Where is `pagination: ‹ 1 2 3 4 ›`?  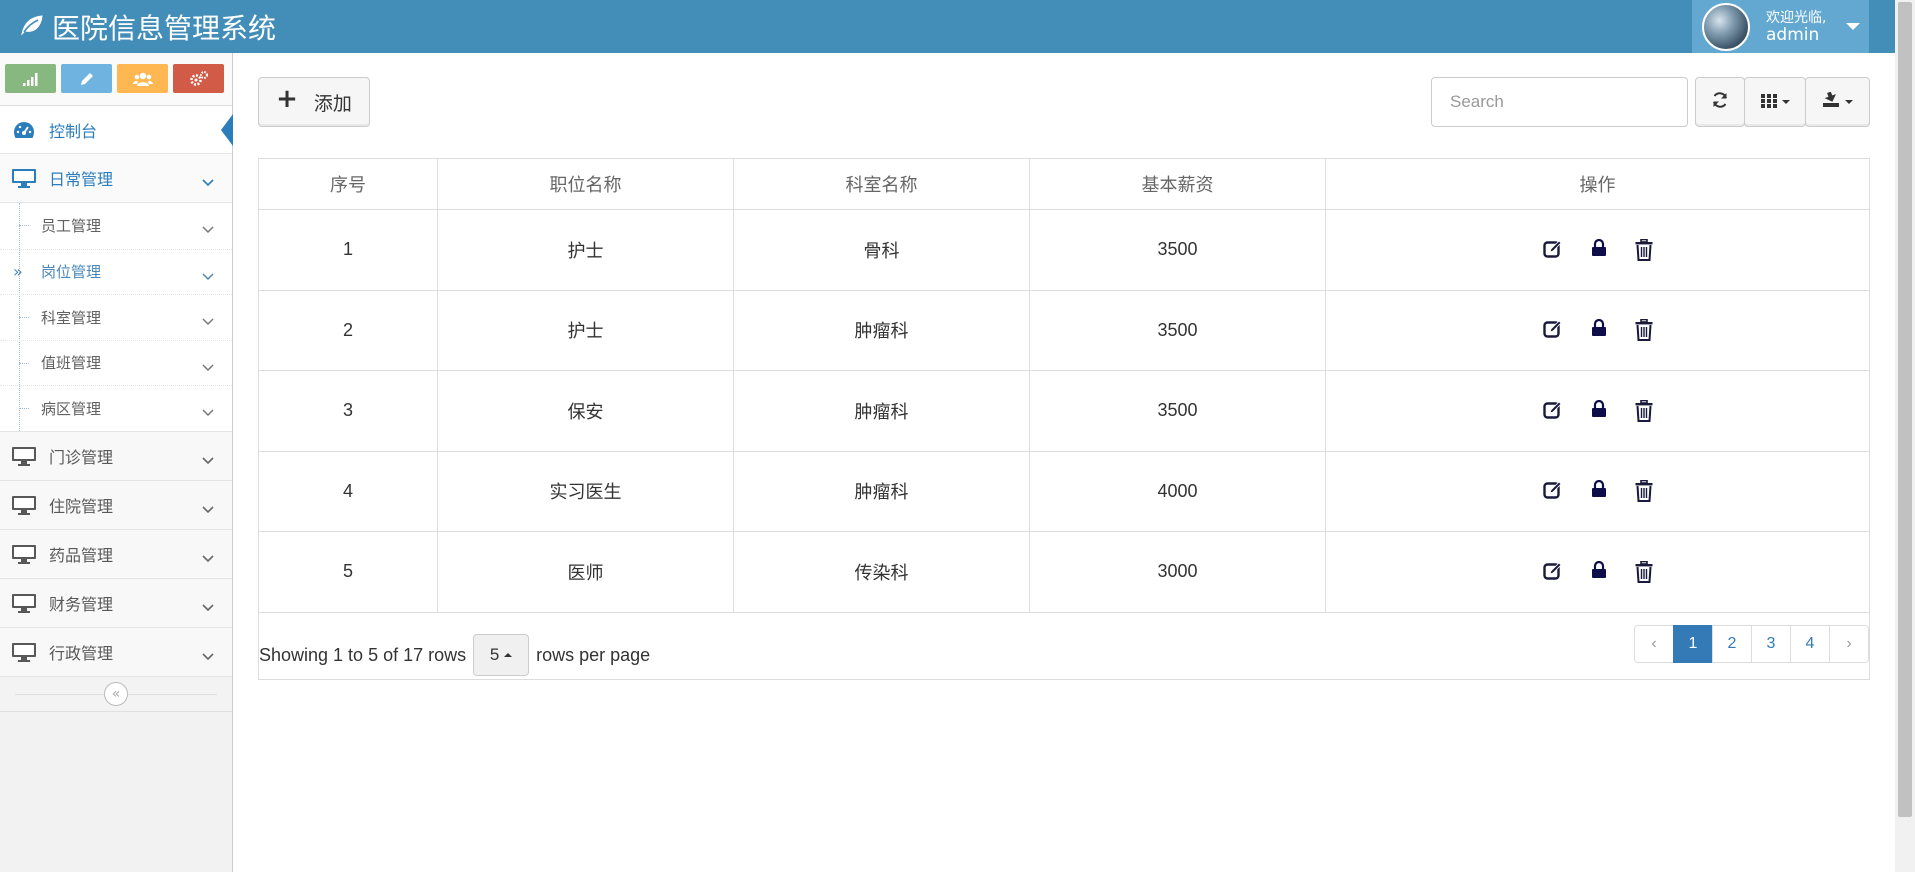
pagination: ‹ 1 2 3 4 › is located at coordinates (1751, 644).